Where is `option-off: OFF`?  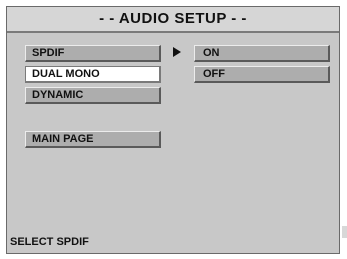 option-off: OFF is located at coordinates (262, 74).